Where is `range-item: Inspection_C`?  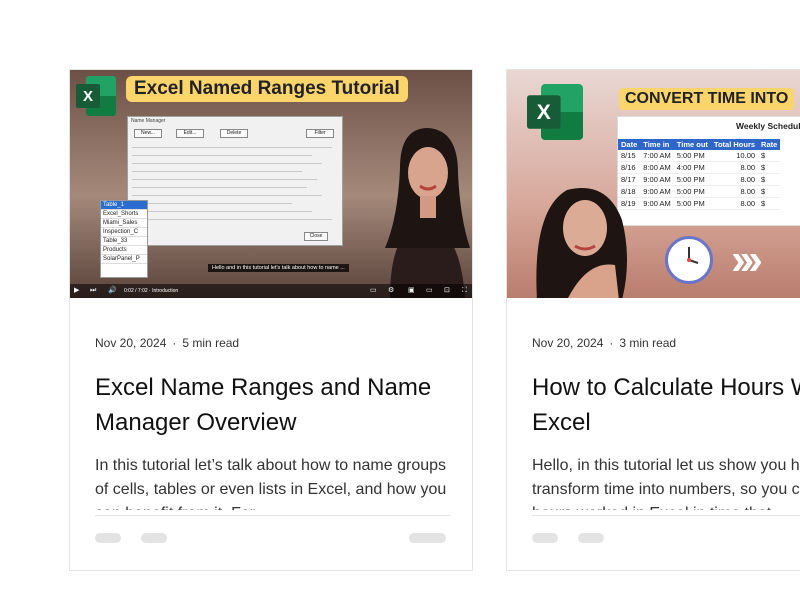
range-item: Inspection_C is located at coordinates (124, 232).